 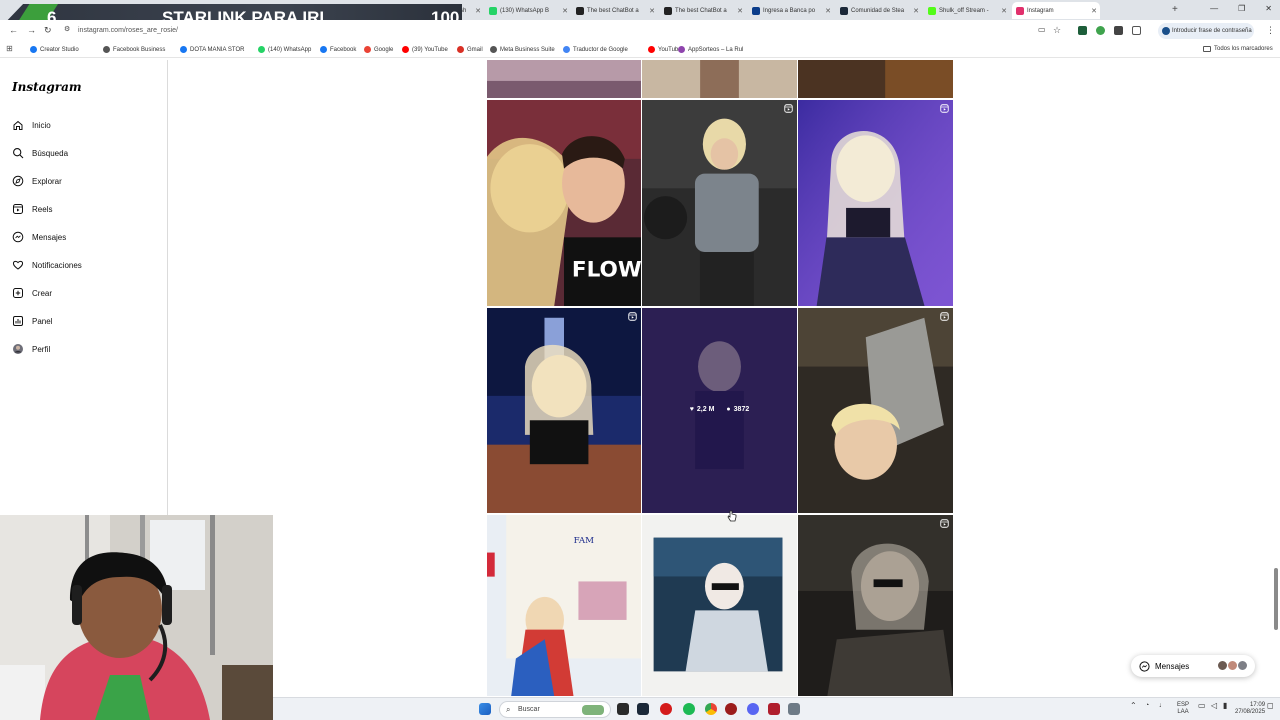 What do you see at coordinates (1056, 10) in the screenshot?
I see `browser-tab: Instagram ✕` at bounding box center [1056, 10].